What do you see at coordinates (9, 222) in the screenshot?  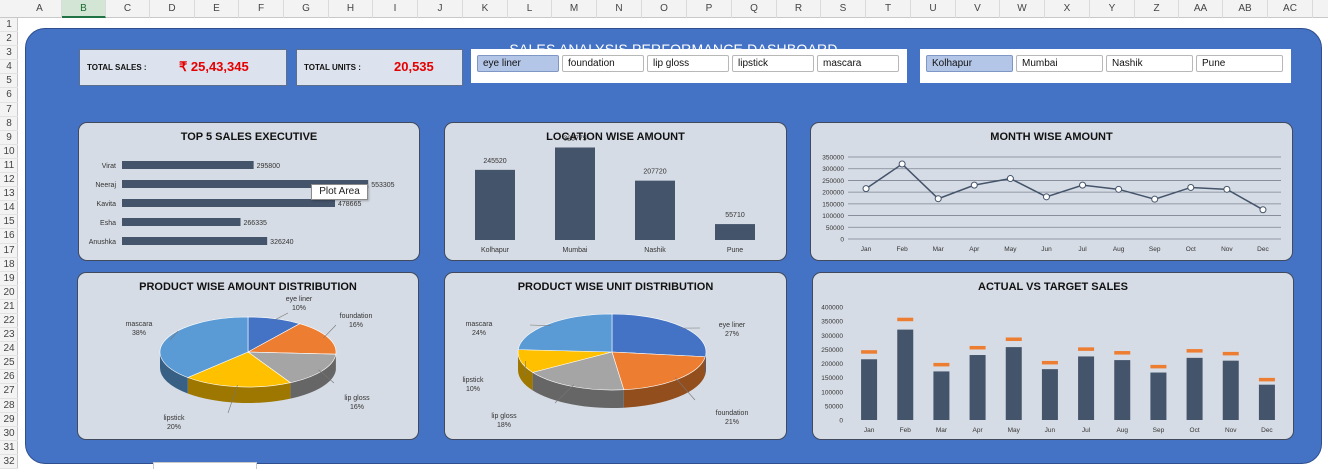 I see `row-header-15: 15` at bounding box center [9, 222].